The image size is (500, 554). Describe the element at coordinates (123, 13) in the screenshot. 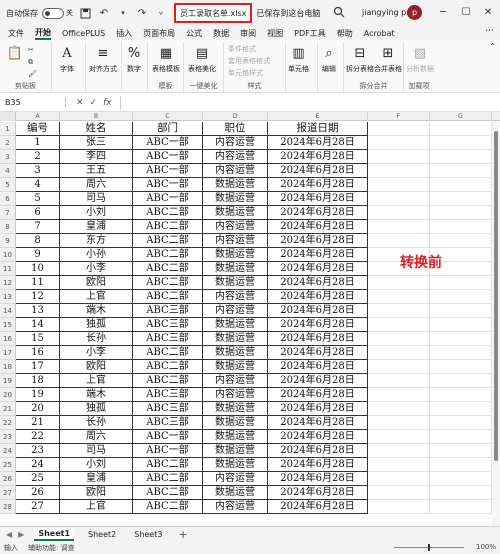

I see `chevron-down-icon: ▾` at that location.